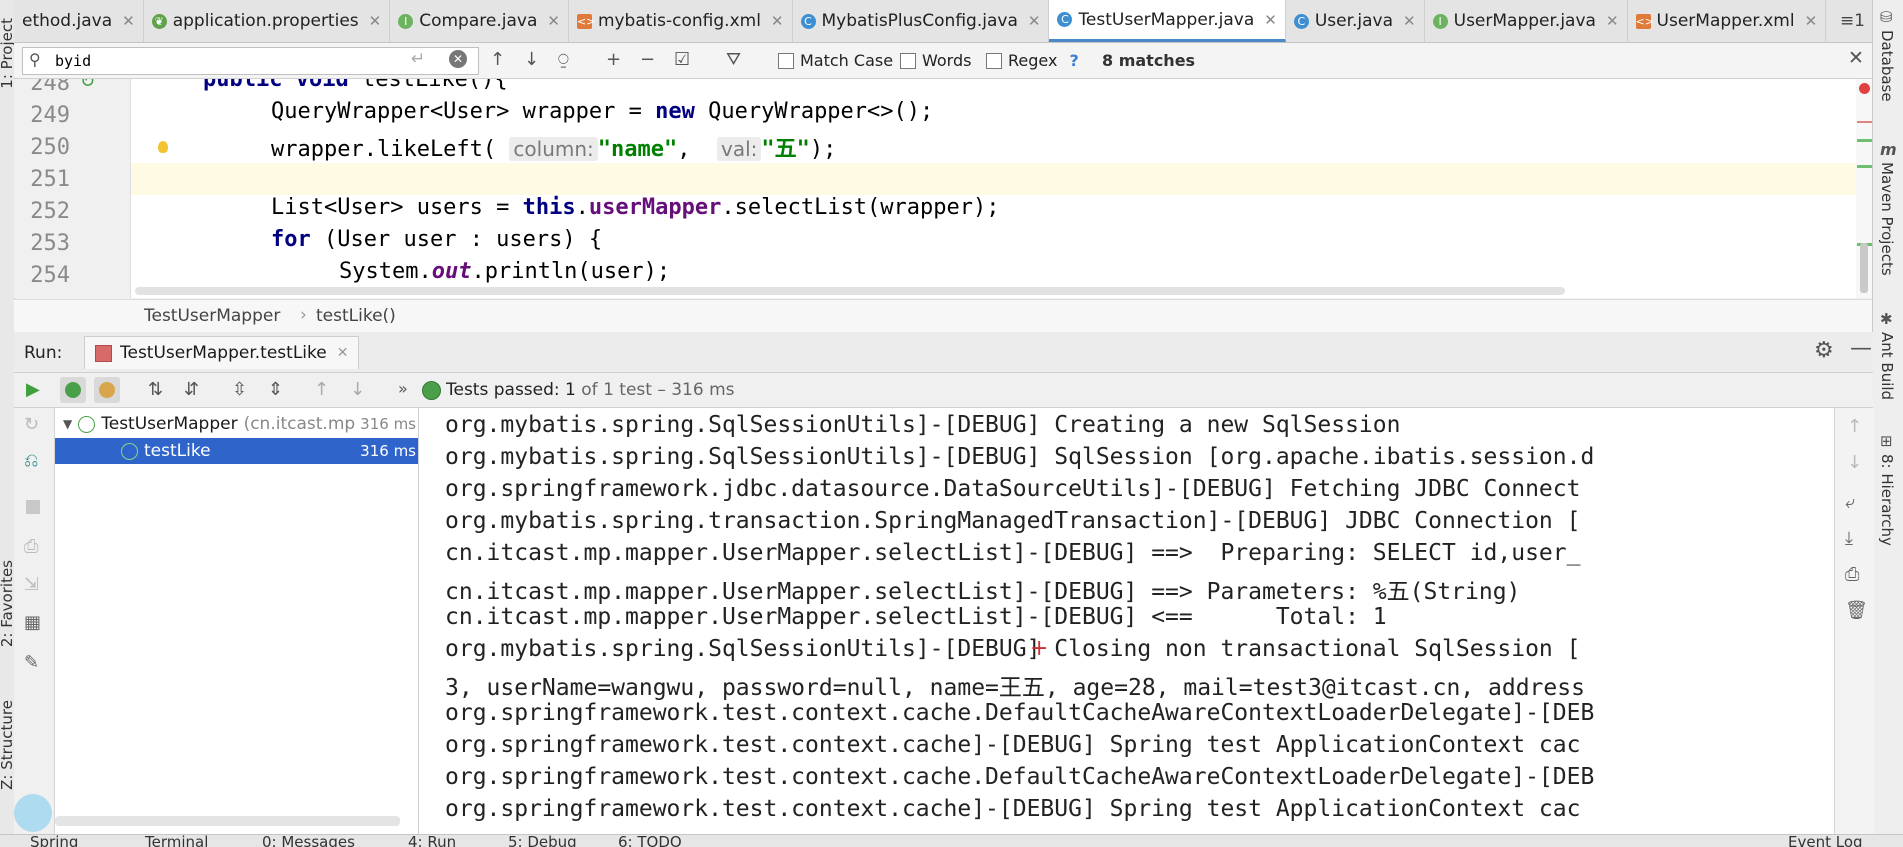 The height and width of the screenshot is (847, 1903). What do you see at coordinates (239, 389) in the screenshot?
I see `expand-all-icon: ⇳` at bounding box center [239, 389].